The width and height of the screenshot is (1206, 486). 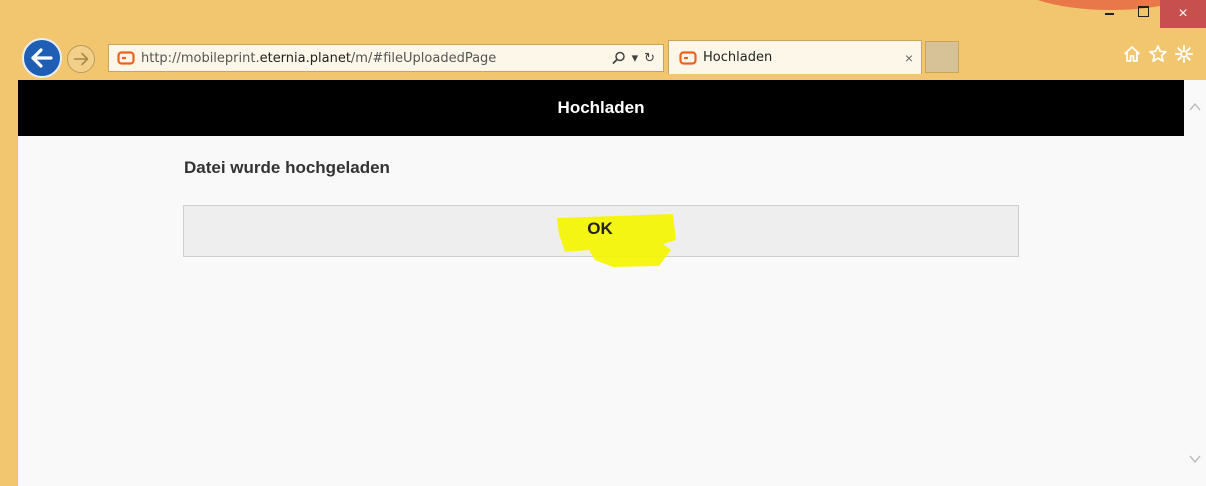 I want to click on maximize-icon, so click(x=1143, y=11).